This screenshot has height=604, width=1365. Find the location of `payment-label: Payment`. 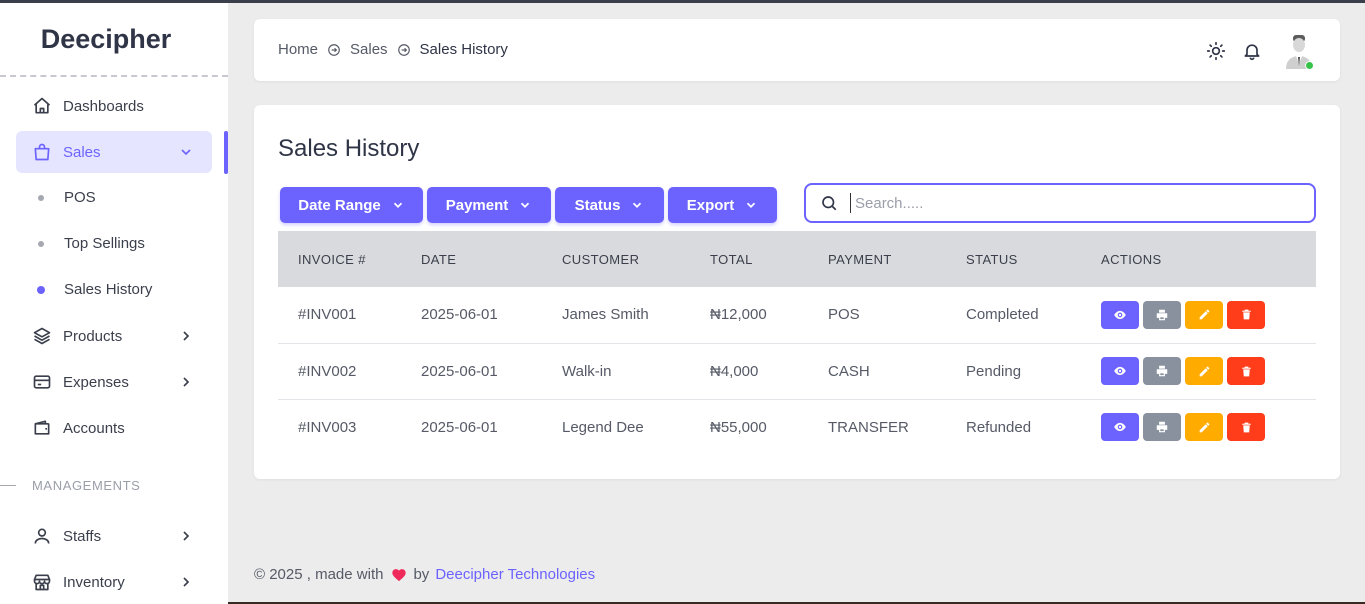

payment-label: Payment is located at coordinates (477, 205).